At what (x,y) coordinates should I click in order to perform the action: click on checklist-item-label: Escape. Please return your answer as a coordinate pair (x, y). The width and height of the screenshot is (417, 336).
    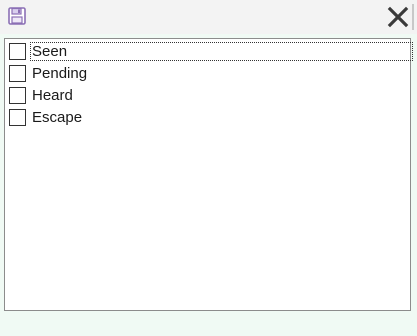
    Looking at the image, I should click on (57, 117).